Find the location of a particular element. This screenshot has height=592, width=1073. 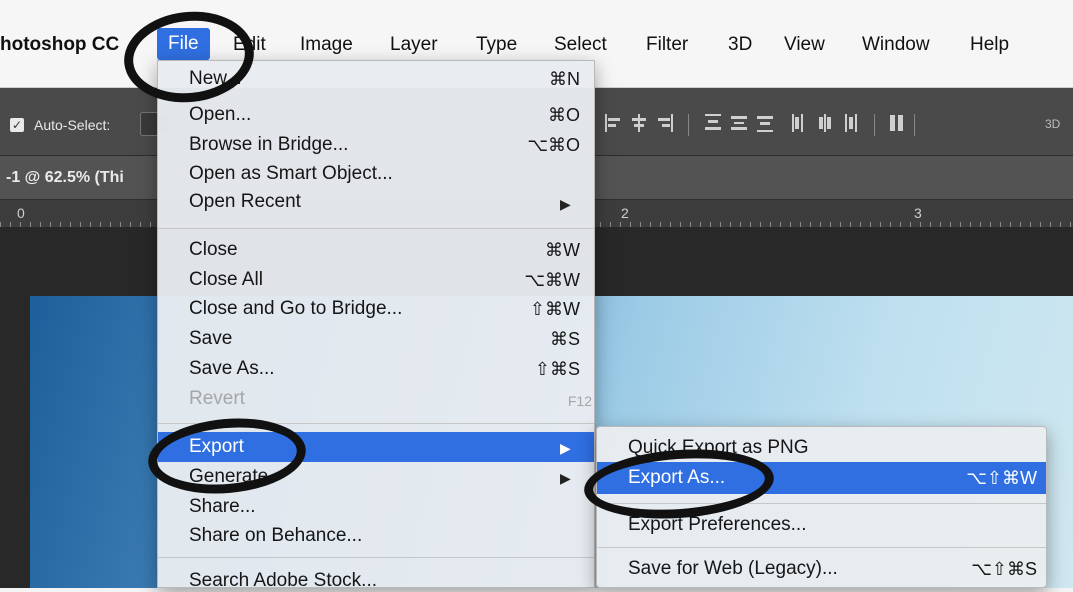

distribute-horizontal-centers-icon is located at coordinates (825, 123).